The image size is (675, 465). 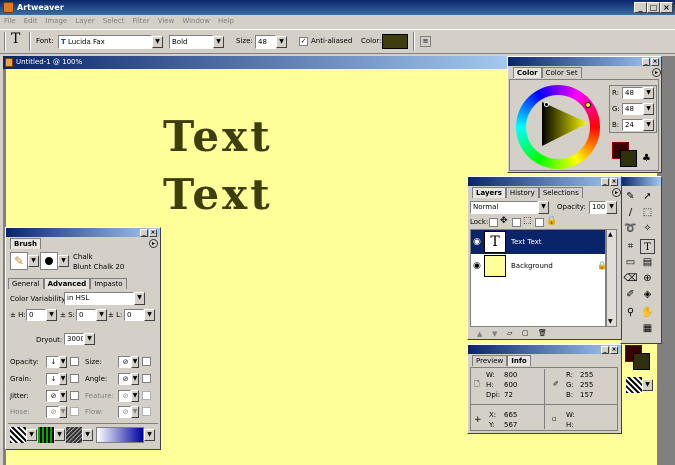 What do you see at coordinates (86, 315) in the screenshot?
I see `s-input: 0` at bounding box center [86, 315].